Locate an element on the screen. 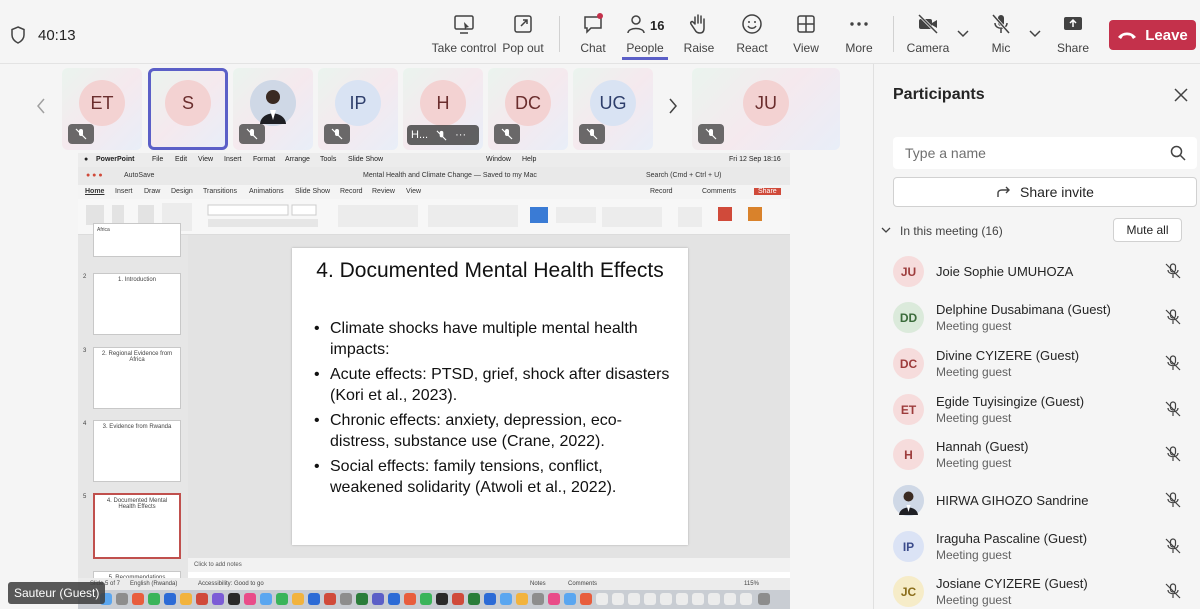 This screenshot has height=609, width=1200. pop-out-icon is located at coordinates (523, 24).